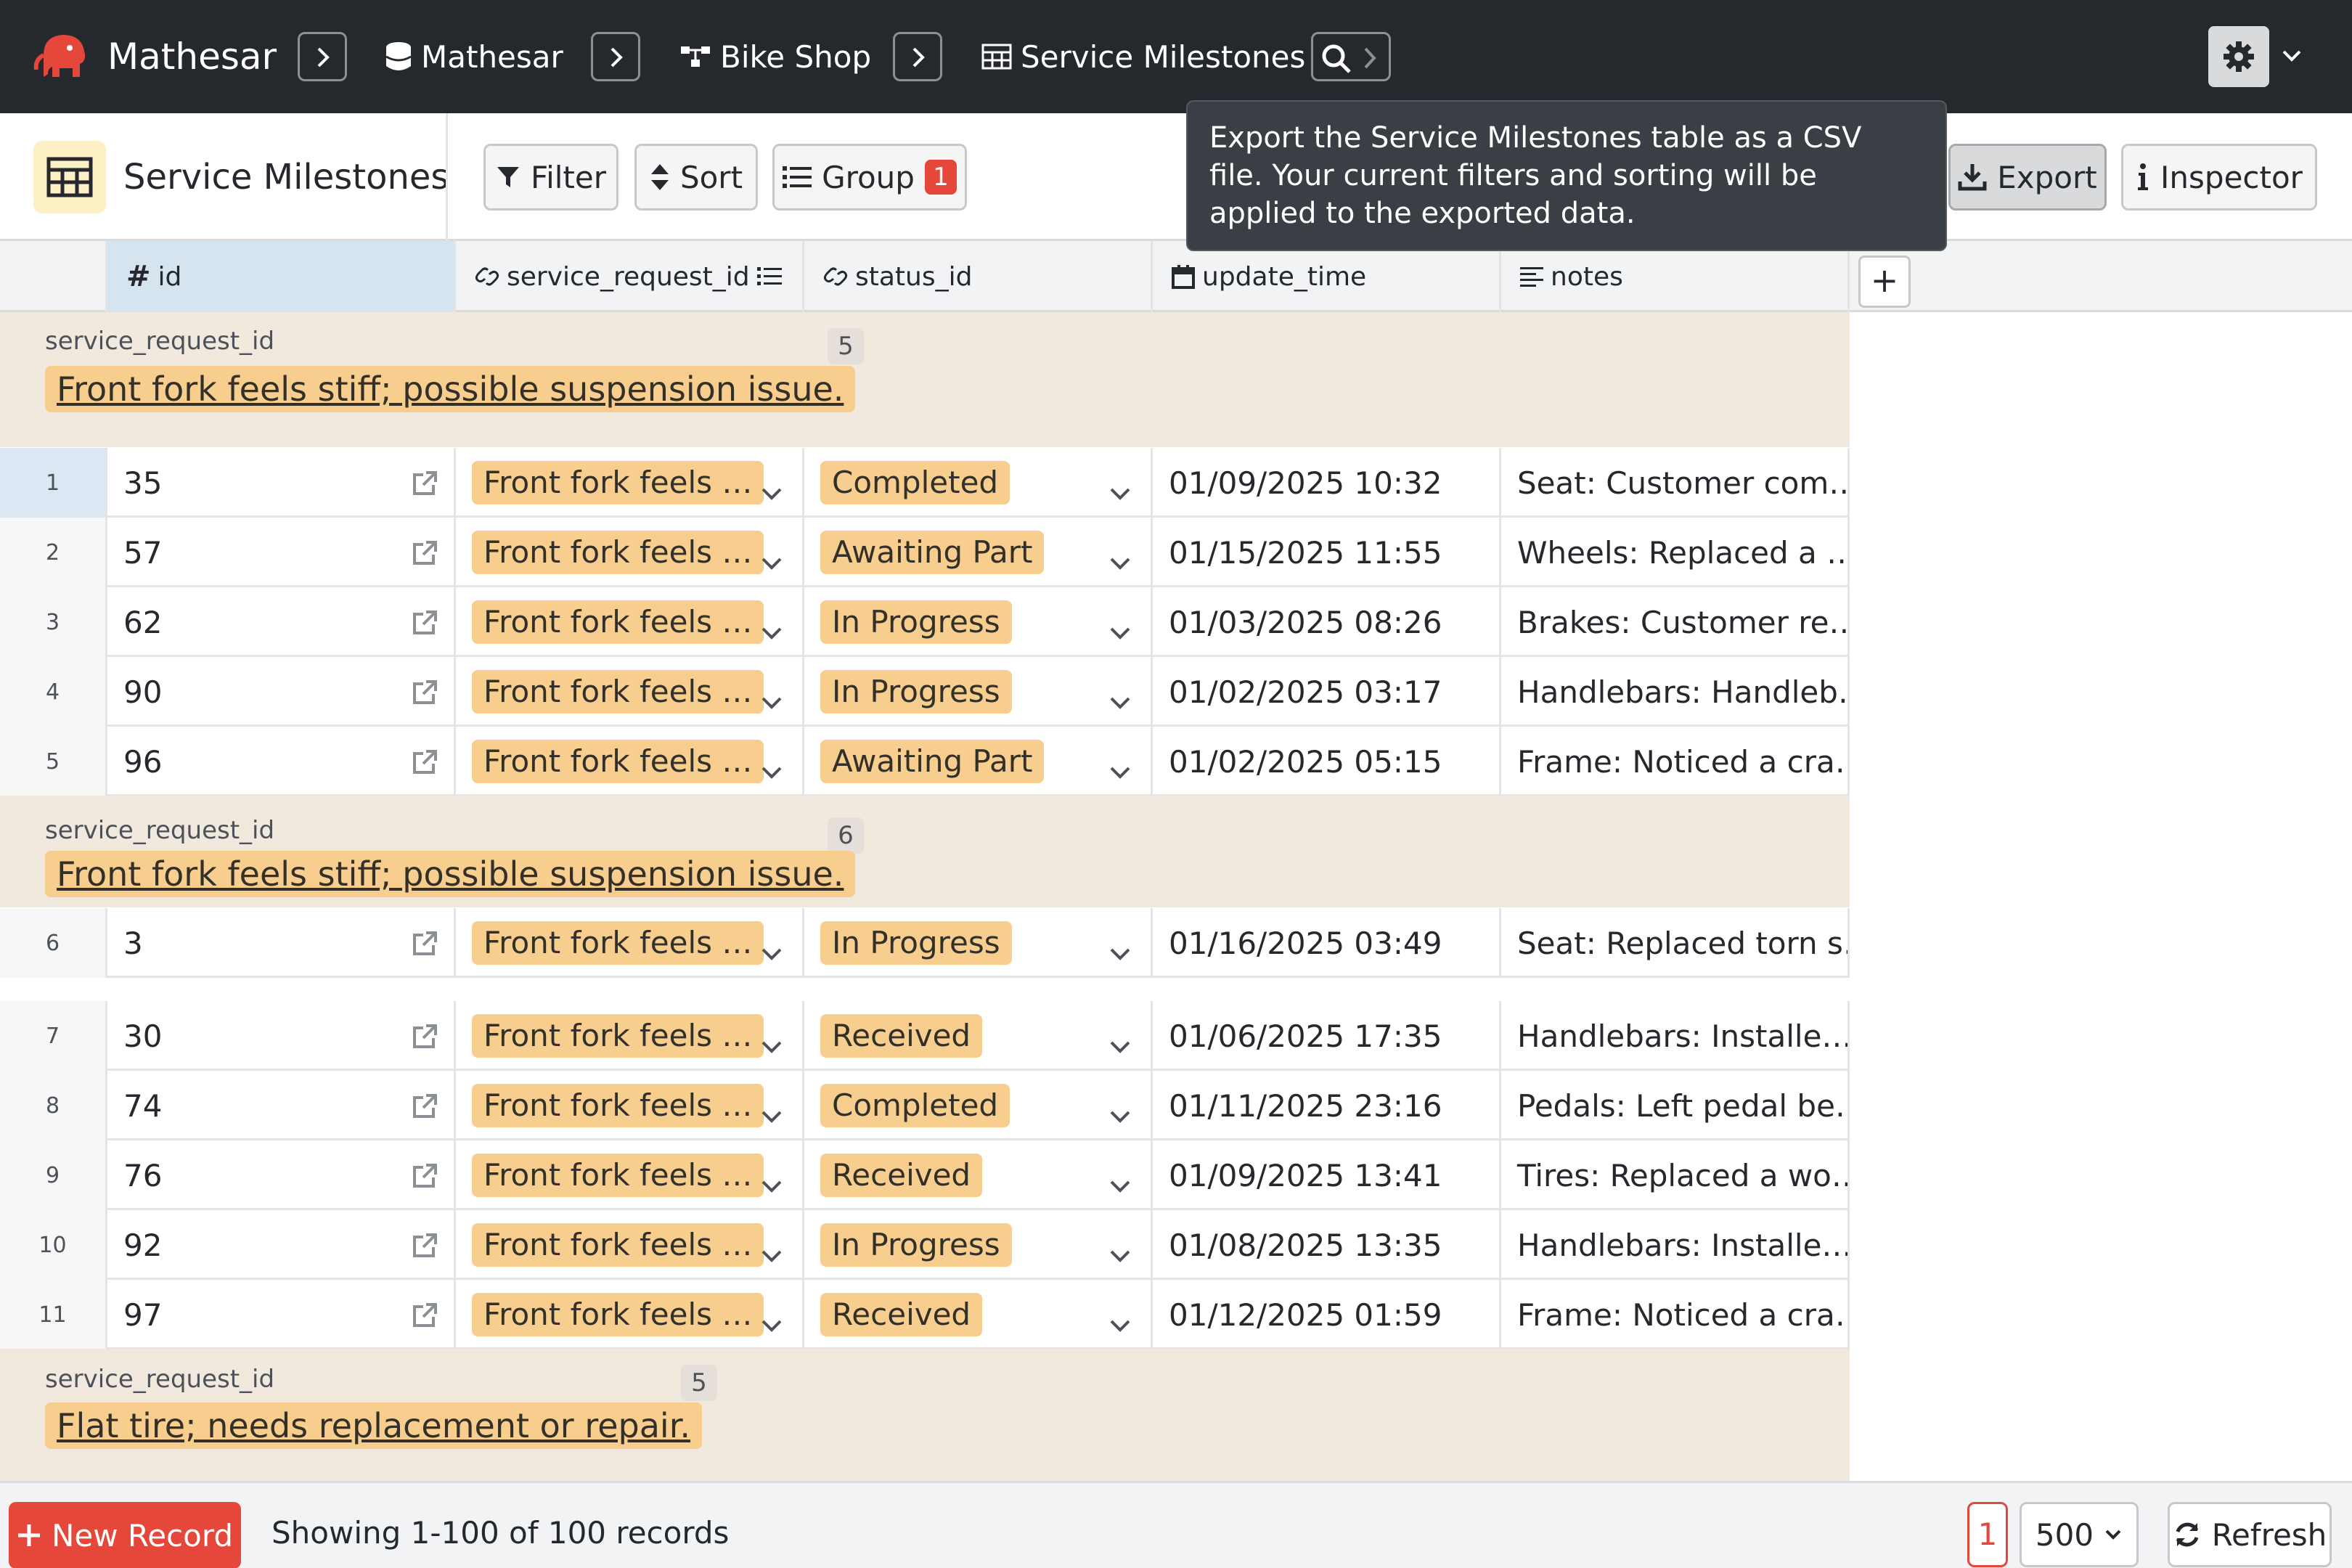  What do you see at coordinates (870, 178) in the screenshot?
I see `group-button: Group 1` at bounding box center [870, 178].